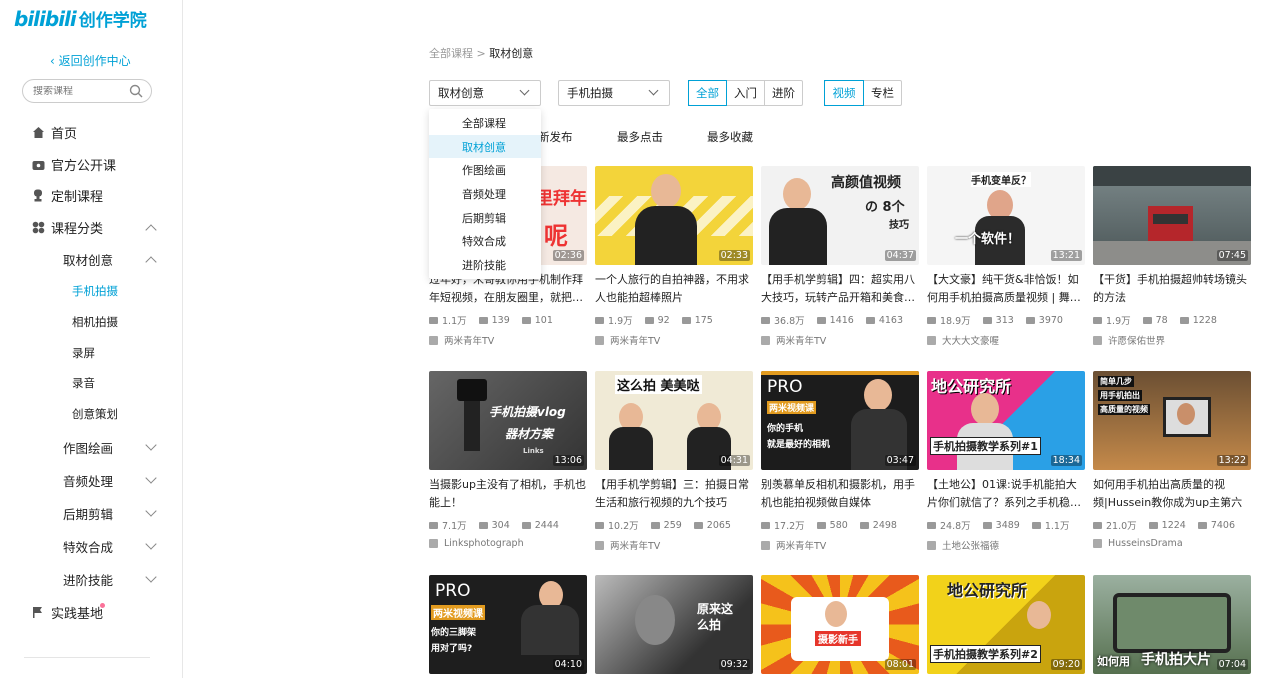 This screenshot has height=678, width=1280. I want to click on video-card: 如何用 手机拍大片 07:04, so click(1172, 624).